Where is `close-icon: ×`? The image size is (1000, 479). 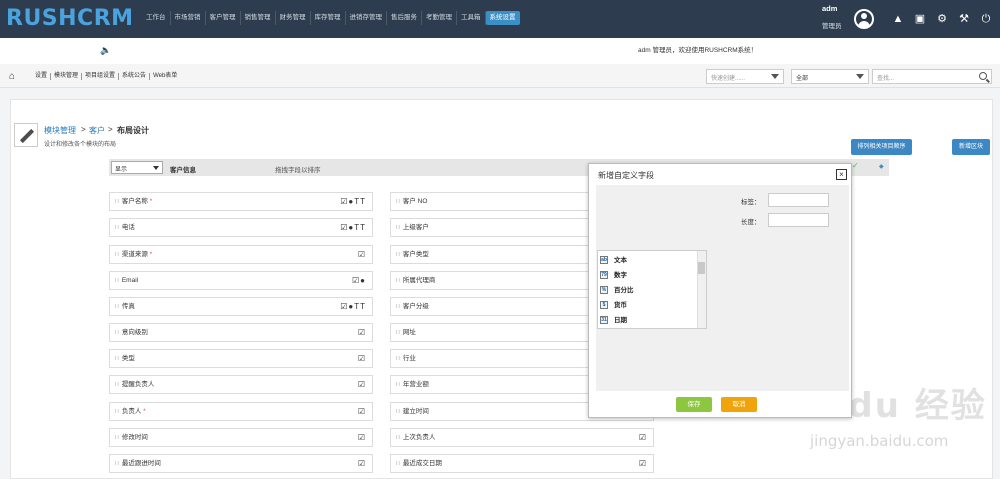
close-icon: × is located at coordinates (841, 174).